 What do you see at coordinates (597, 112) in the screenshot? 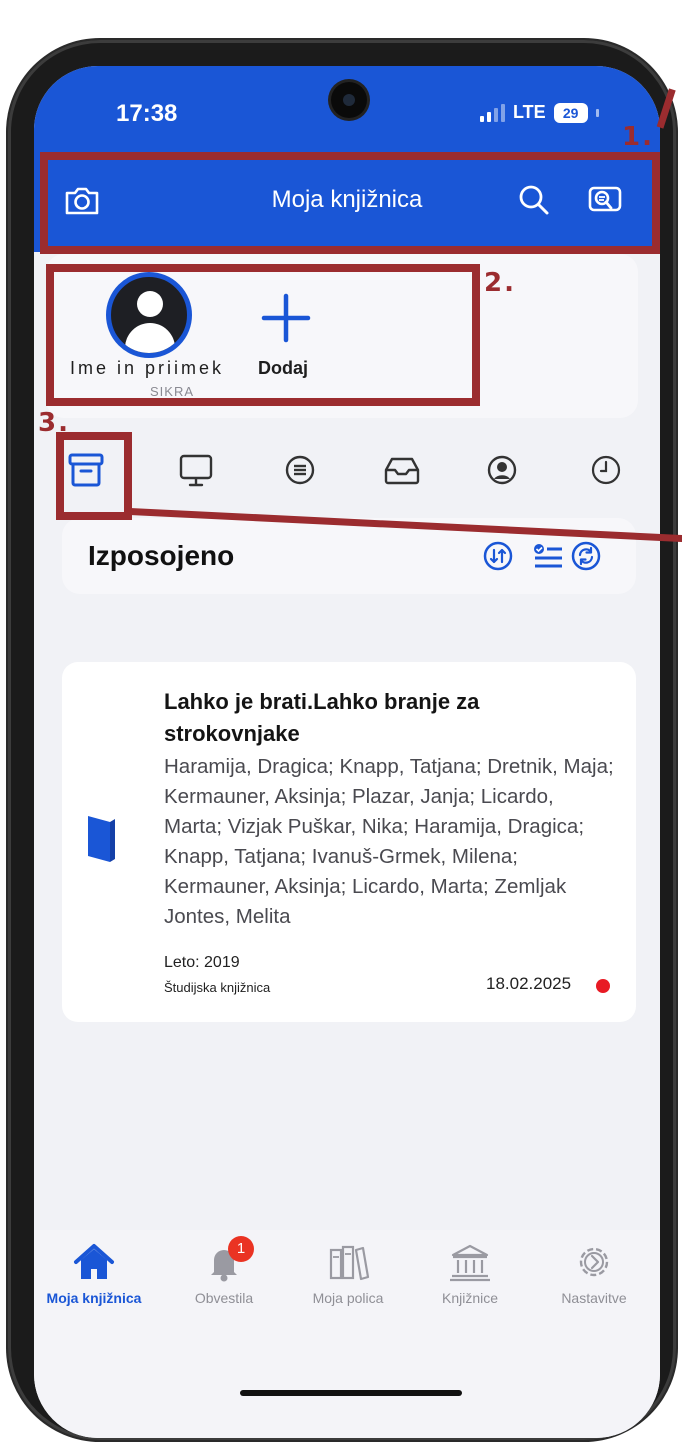
I see `battery-tip` at bounding box center [597, 112].